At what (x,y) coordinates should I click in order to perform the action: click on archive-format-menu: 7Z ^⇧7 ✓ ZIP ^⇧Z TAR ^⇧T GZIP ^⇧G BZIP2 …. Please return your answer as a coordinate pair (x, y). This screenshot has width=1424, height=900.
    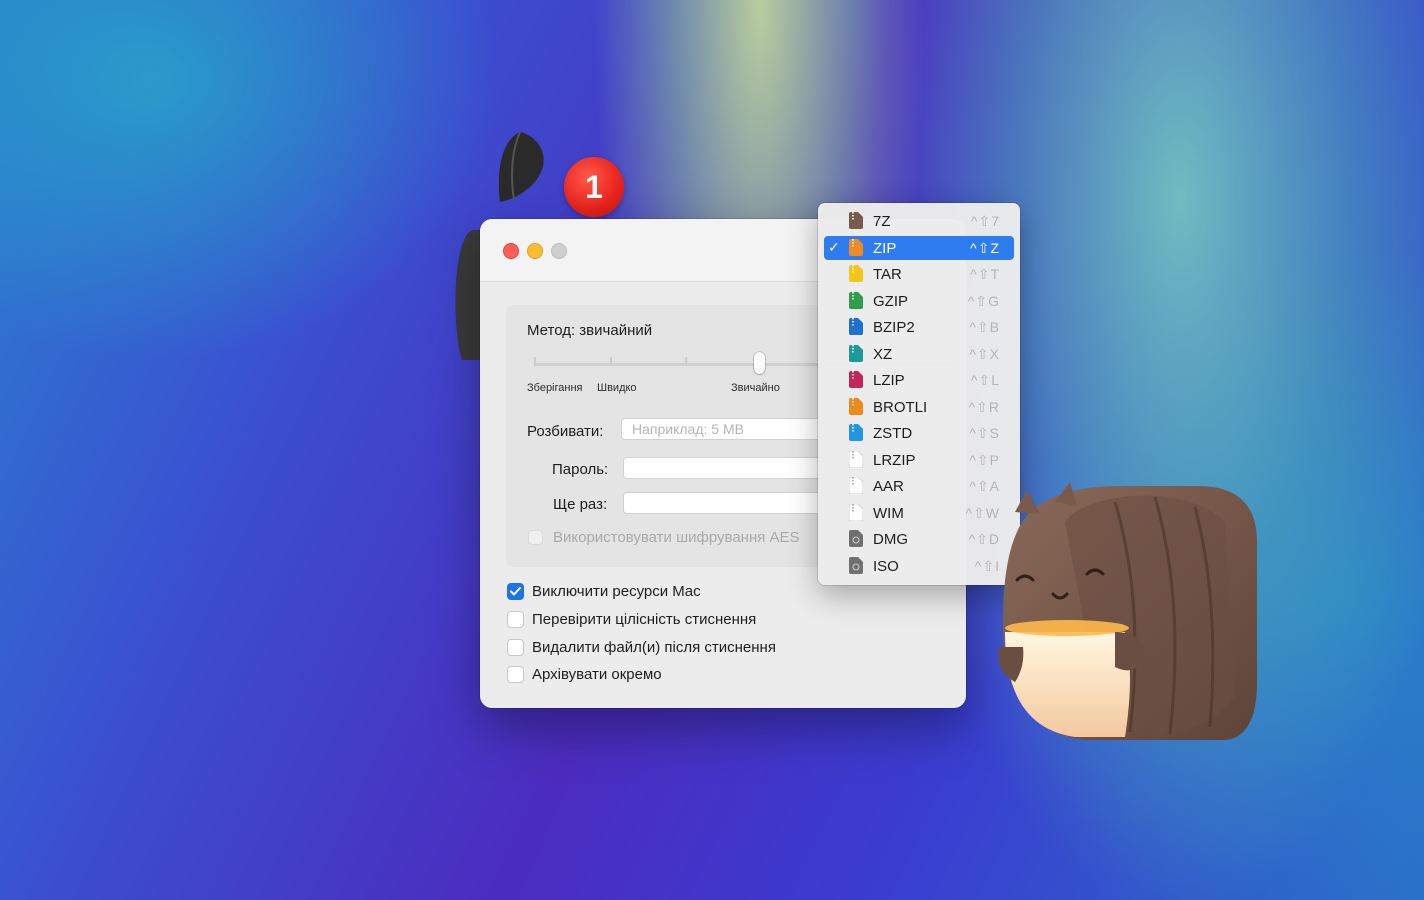
    Looking at the image, I should click on (919, 394).